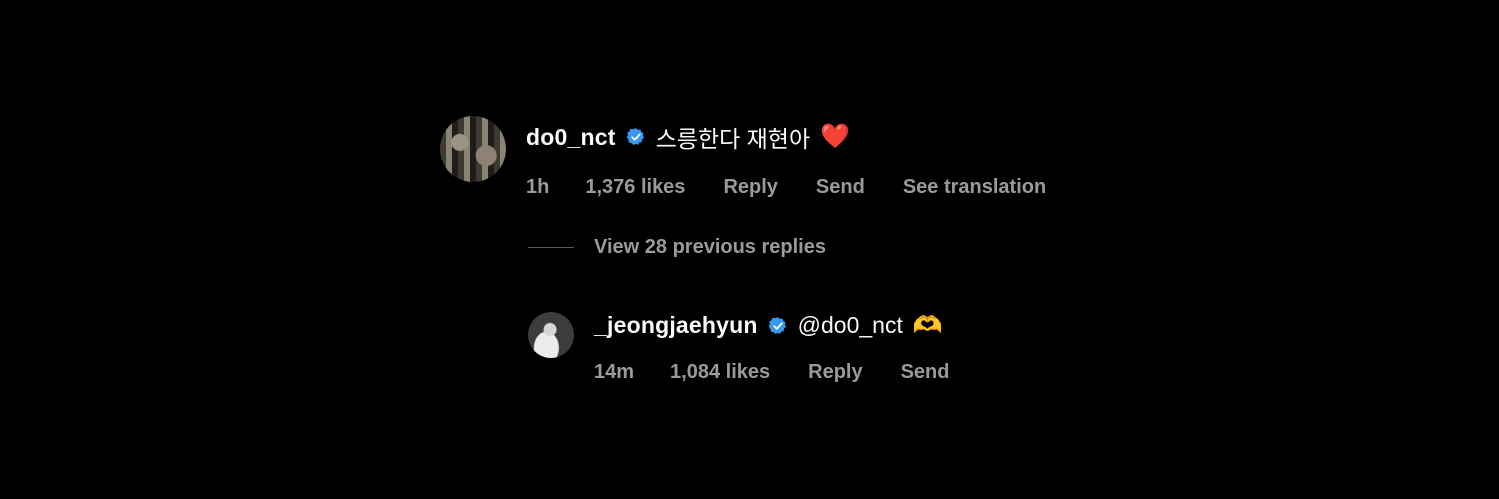 Image resolution: width=1499 pixels, height=499 pixels. I want to click on timestamp: 1h, so click(538, 187).